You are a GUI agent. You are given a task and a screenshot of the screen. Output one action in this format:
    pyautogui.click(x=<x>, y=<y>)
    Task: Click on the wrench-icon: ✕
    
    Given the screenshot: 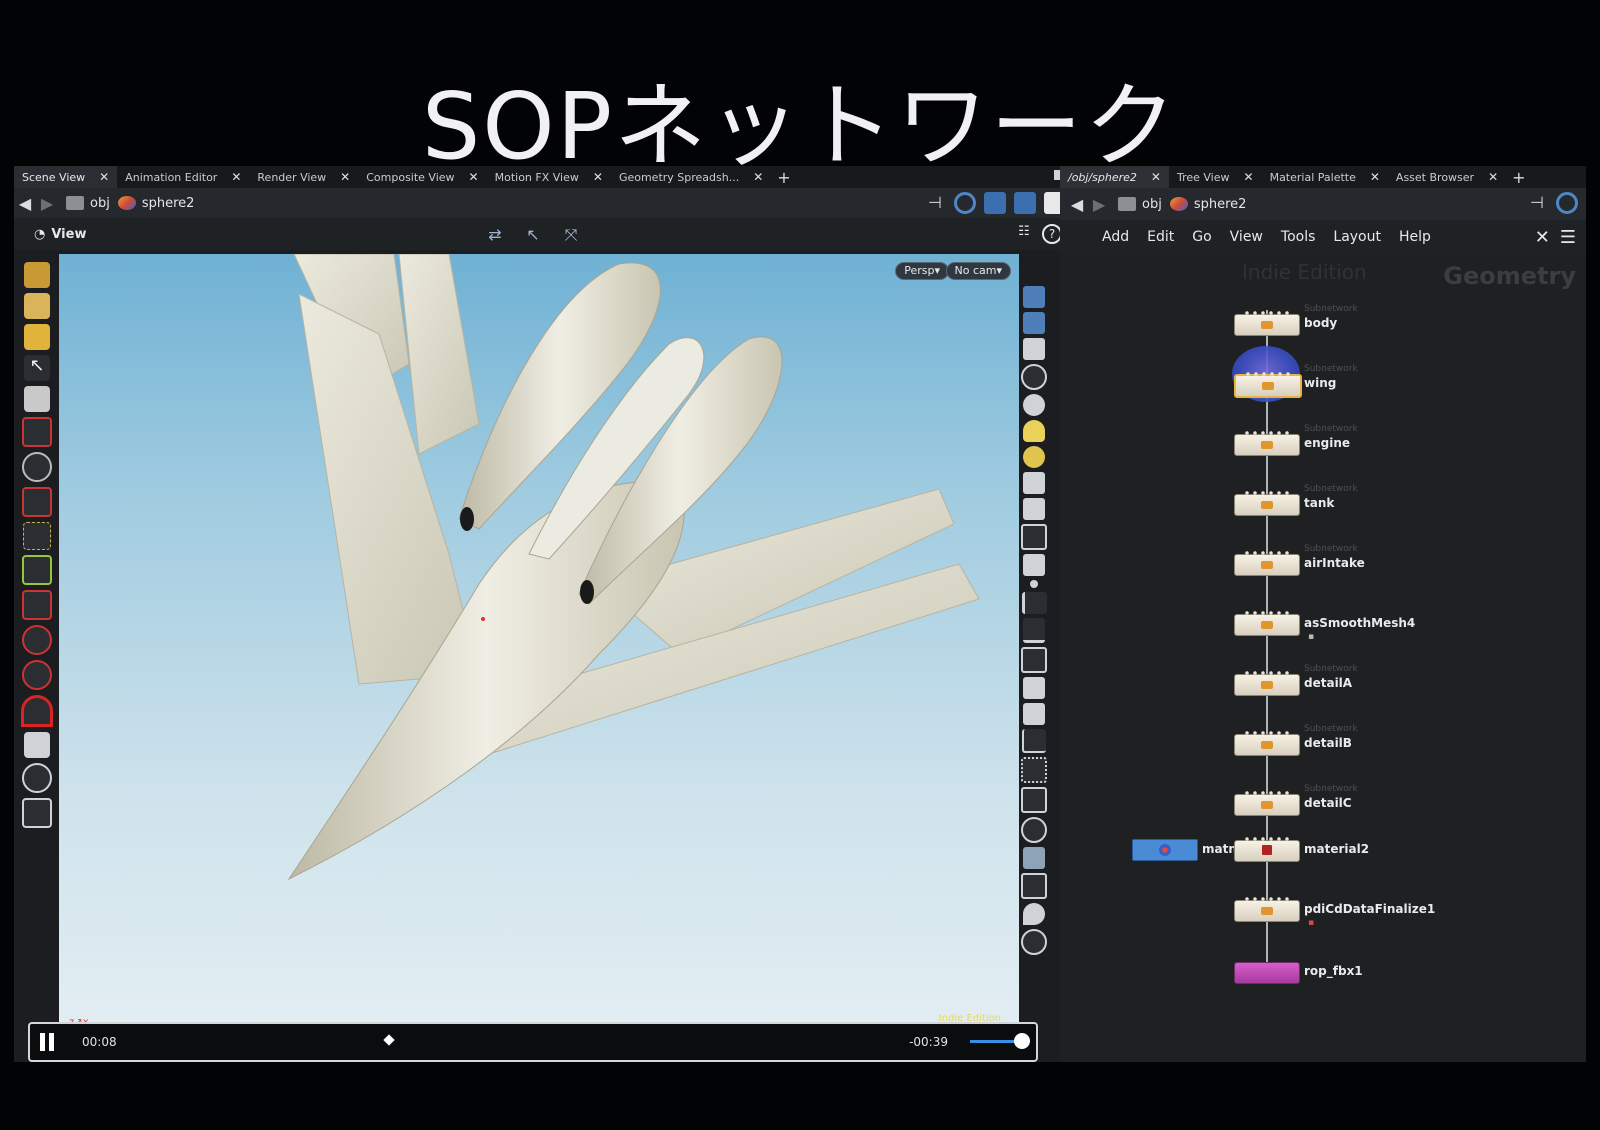 What is the action you would take?
    pyautogui.click(x=1542, y=237)
    